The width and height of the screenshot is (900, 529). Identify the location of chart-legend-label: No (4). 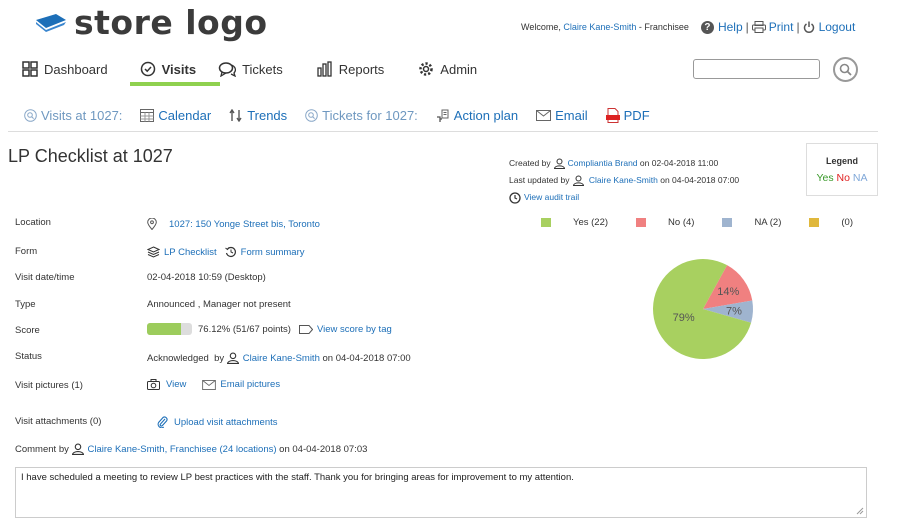
(681, 222).